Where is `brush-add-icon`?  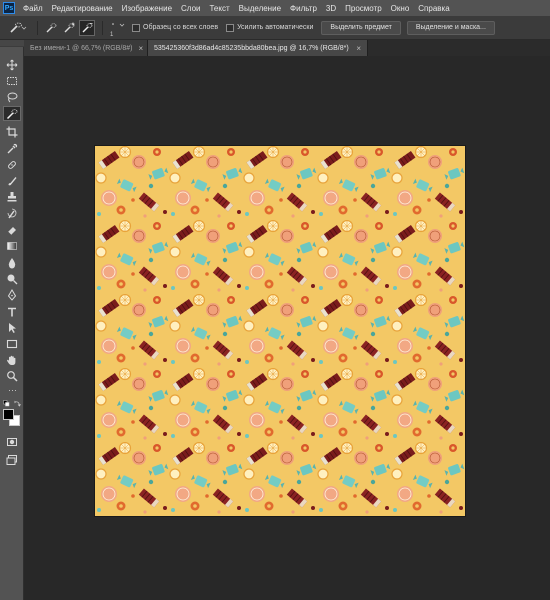
brush-add-icon is located at coordinates (69, 27).